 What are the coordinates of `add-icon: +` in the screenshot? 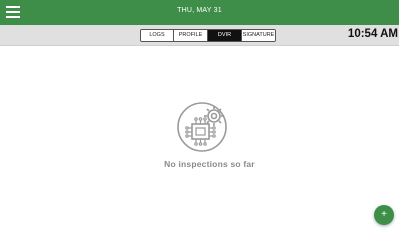 It's located at (384, 214).